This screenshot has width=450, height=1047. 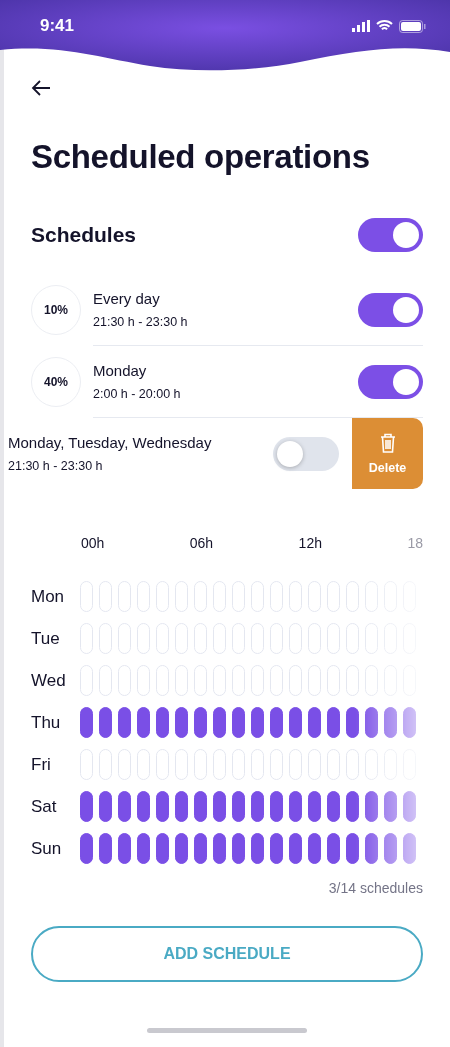 What do you see at coordinates (44, 806) in the screenshot?
I see `day-label: Sat` at bounding box center [44, 806].